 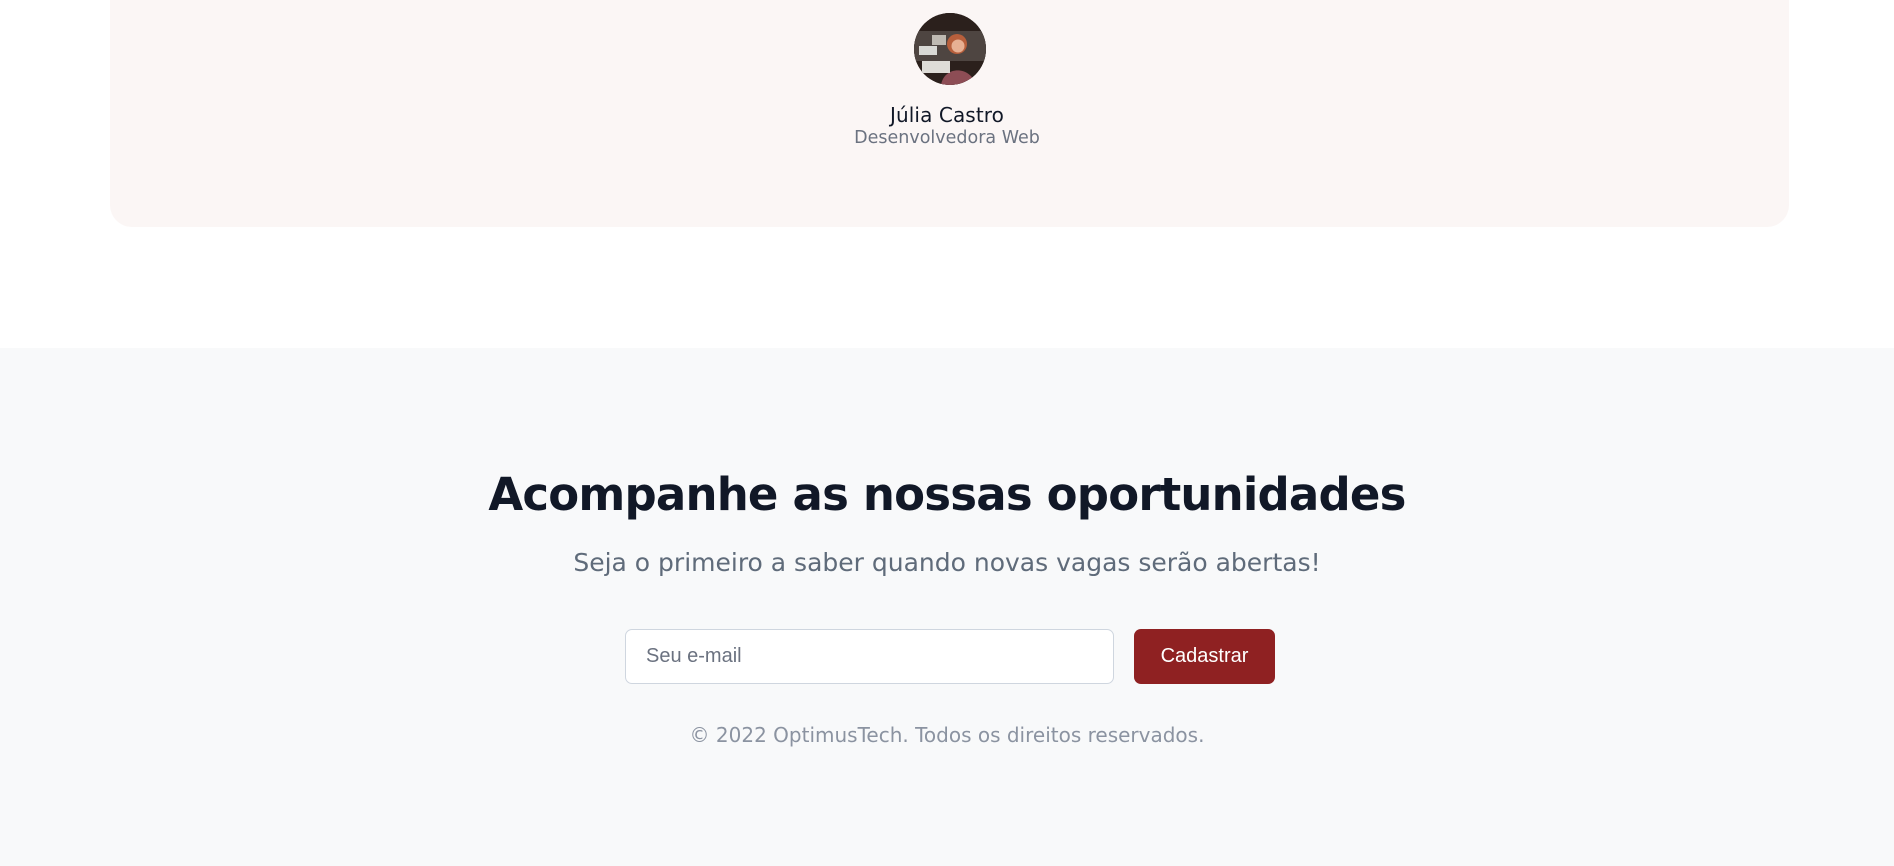 I want to click on author-name: Júlia Castro, so click(x=946, y=115).